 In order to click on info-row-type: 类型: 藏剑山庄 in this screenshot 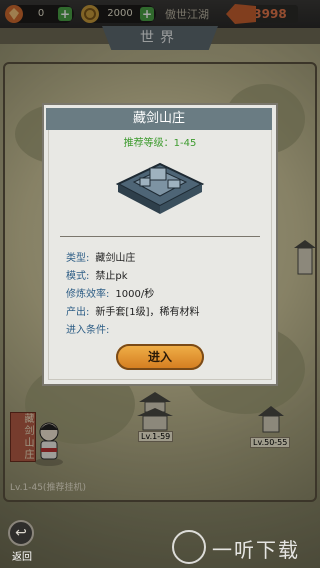, I will do `click(100, 256)`.